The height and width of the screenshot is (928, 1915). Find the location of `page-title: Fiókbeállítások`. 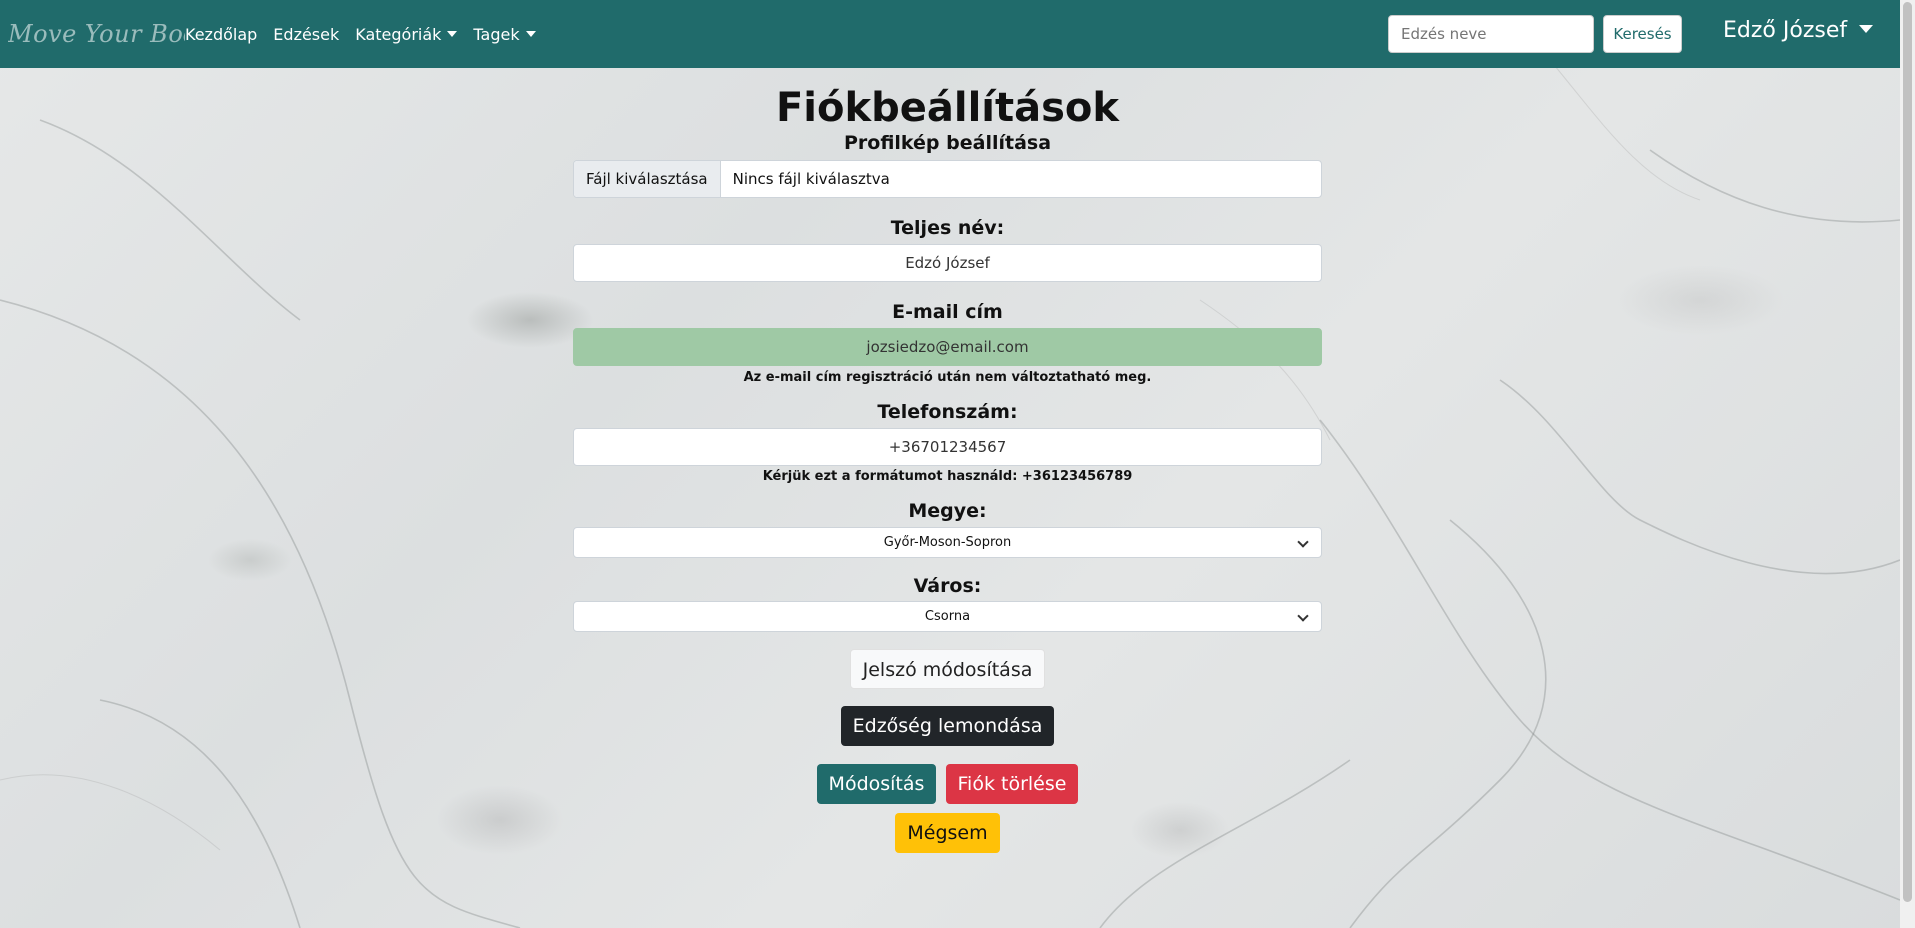

page-title: Fiókbeállítások is located at coordinates (947, 108).